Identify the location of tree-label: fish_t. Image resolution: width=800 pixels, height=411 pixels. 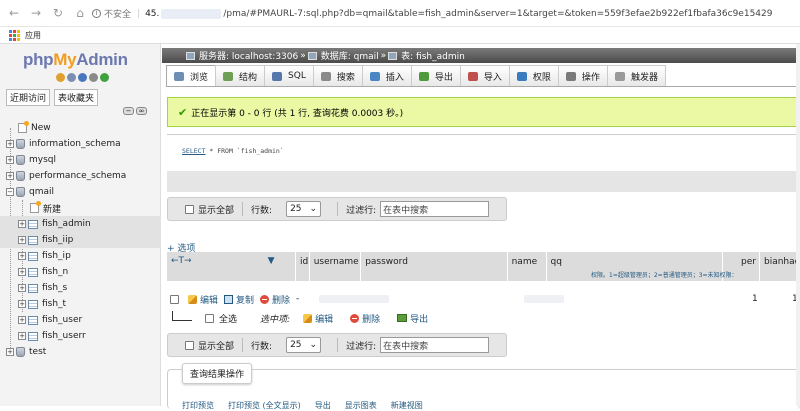
(54, 304).